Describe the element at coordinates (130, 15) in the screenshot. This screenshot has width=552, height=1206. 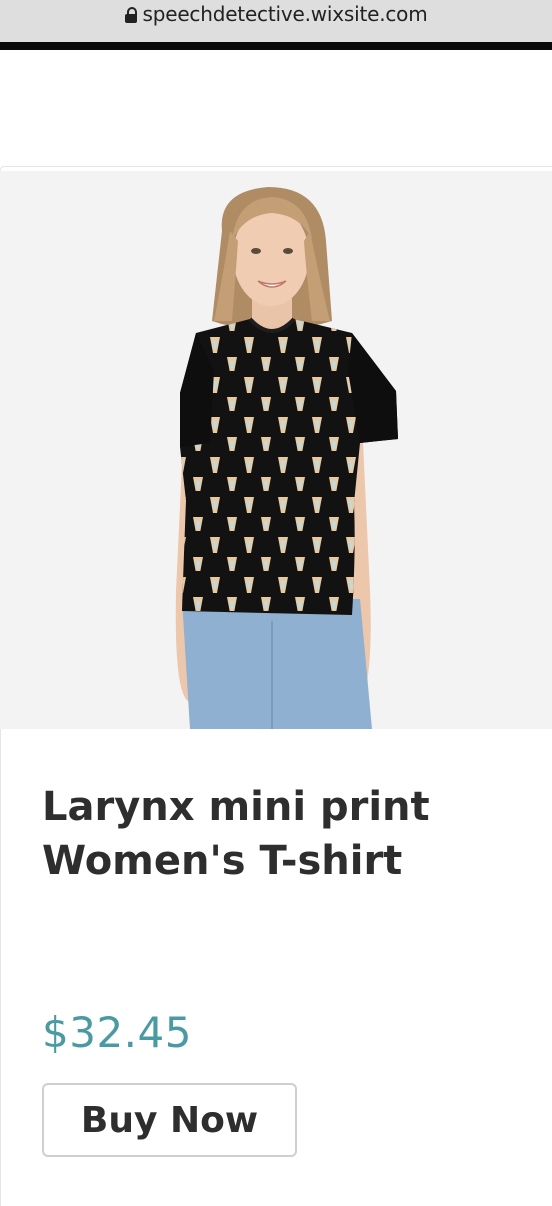
I see `lock-icon` at that location.